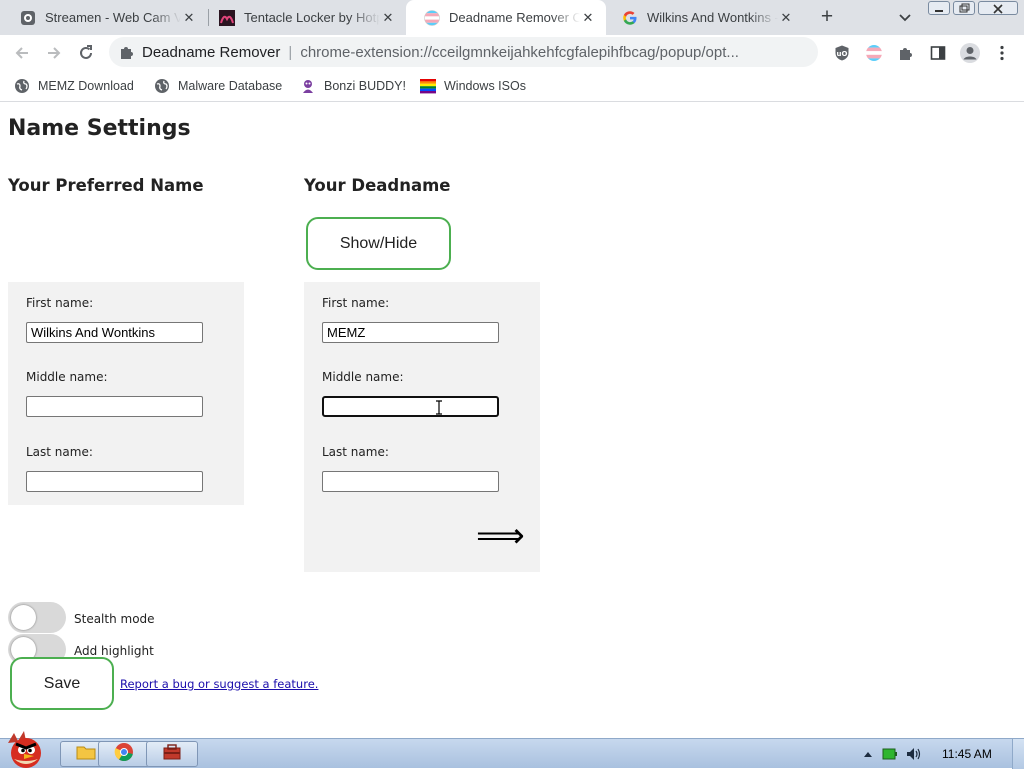 The height and width of the screenshot is (774, 1024). Describe the element at coordinates (27, 749) in the screenshot. I see `start-button-angry-bird-icon` at that location.